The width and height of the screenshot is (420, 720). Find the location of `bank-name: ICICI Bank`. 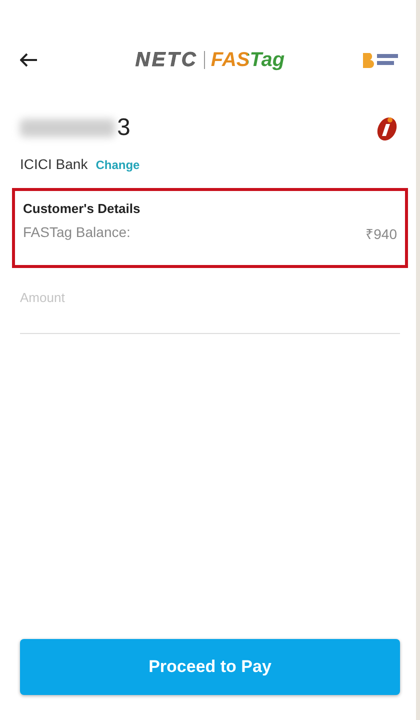

bank-name: ICICI Bank is located at coordinates (54, 164).